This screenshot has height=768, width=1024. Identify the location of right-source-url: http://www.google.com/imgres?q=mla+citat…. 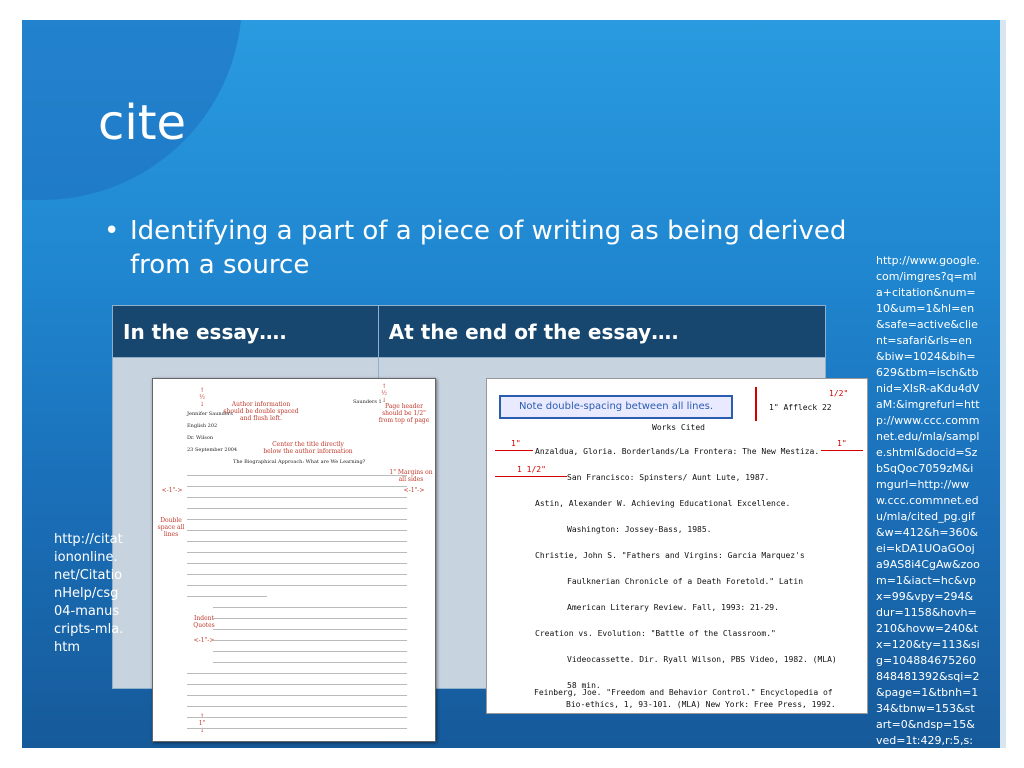
(928, 509).